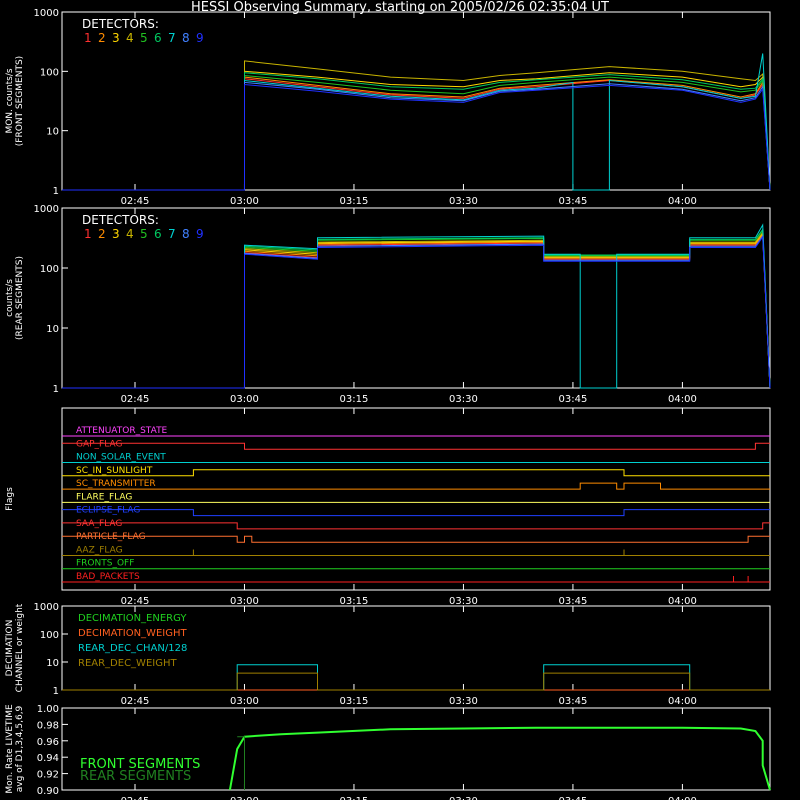 This screenshot has height=800, width=800. I want to click on decimation-legend-2: REAR_DEC_CHAN/128, so click(132, 648).